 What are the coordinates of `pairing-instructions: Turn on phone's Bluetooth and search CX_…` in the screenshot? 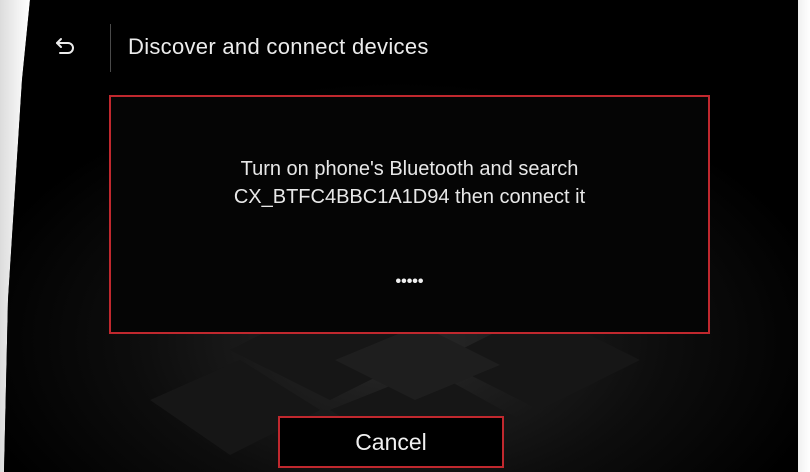 It's located at (409, 183).